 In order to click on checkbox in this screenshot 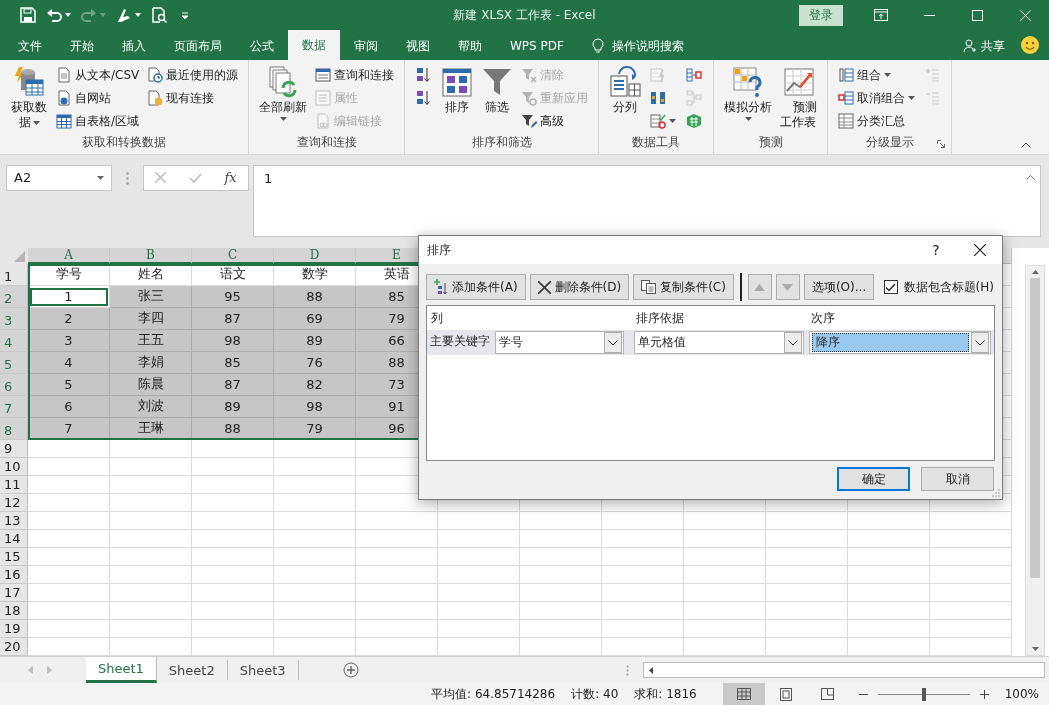, I will do `click(890, 287)`.